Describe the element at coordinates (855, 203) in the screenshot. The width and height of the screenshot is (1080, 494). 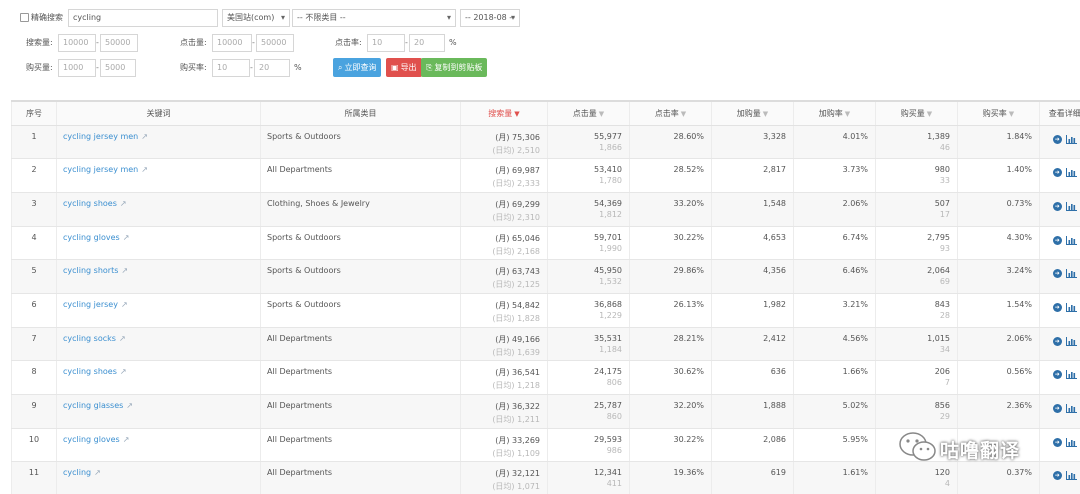
I see `cell-cr: 2.06%` at that location.